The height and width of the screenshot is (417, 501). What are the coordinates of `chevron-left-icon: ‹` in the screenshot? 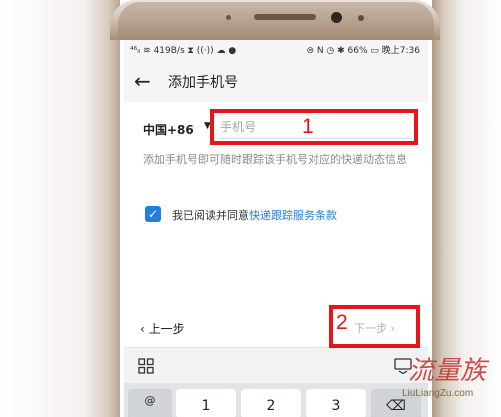 It's located at (144, 329).